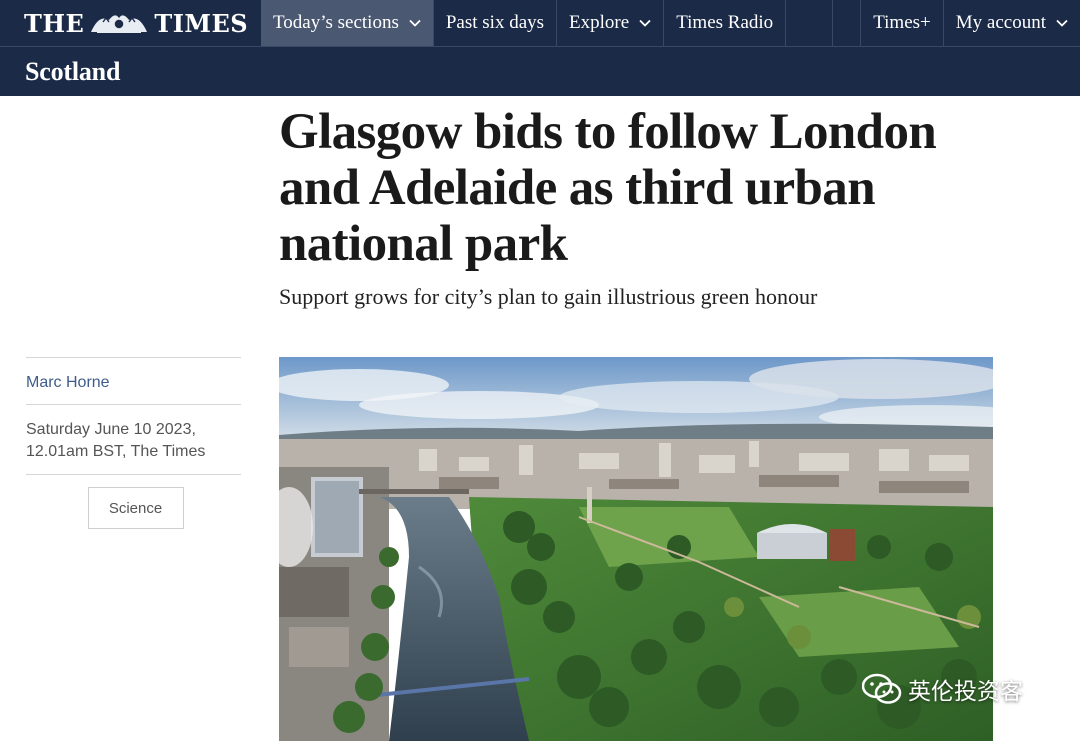 The width and height of the screenshot is (1080, 741). I want to click on nav-times-radio: Times Radio, so click(725, 23).